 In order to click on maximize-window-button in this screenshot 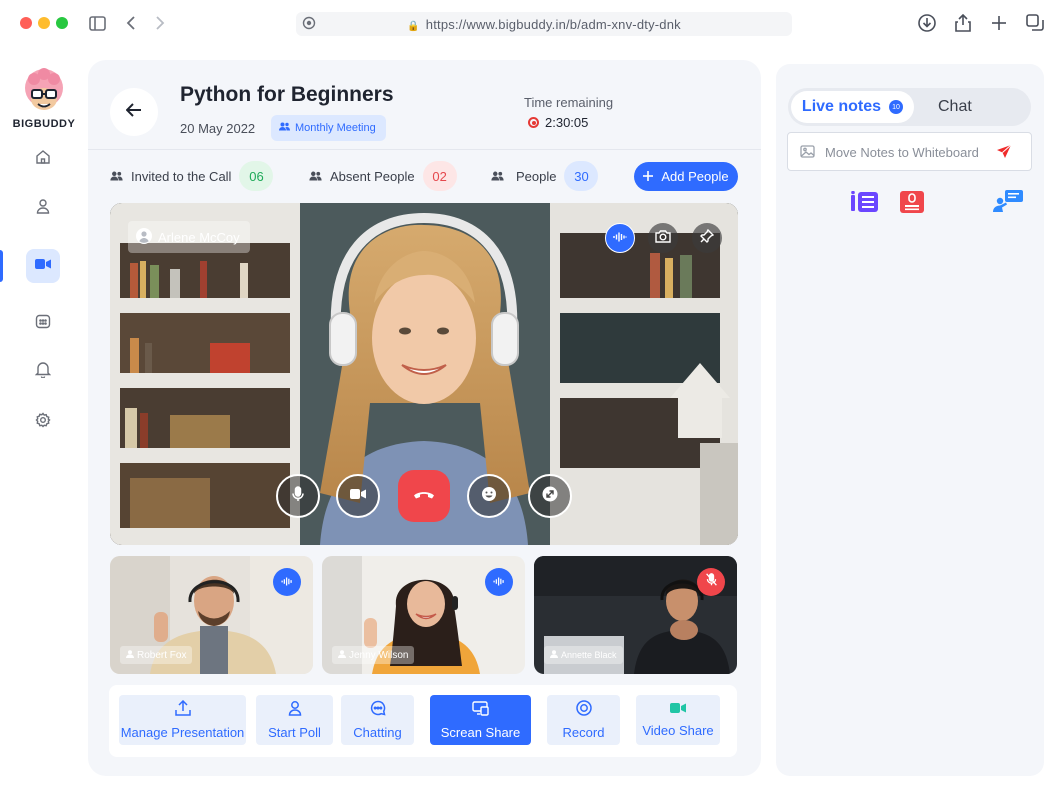, I will do `click(62, 23)`.